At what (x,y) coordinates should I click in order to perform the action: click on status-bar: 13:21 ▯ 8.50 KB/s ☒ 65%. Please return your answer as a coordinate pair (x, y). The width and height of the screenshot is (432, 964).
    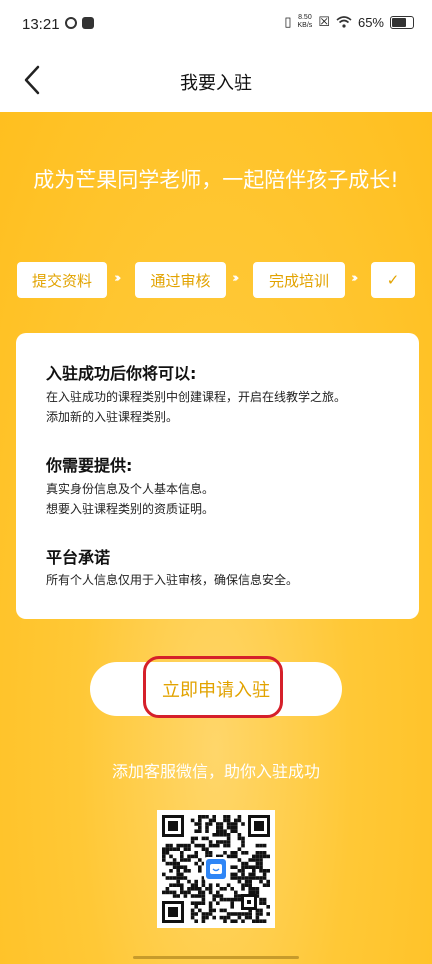
    Looking at the image, I should click on (216, 26).